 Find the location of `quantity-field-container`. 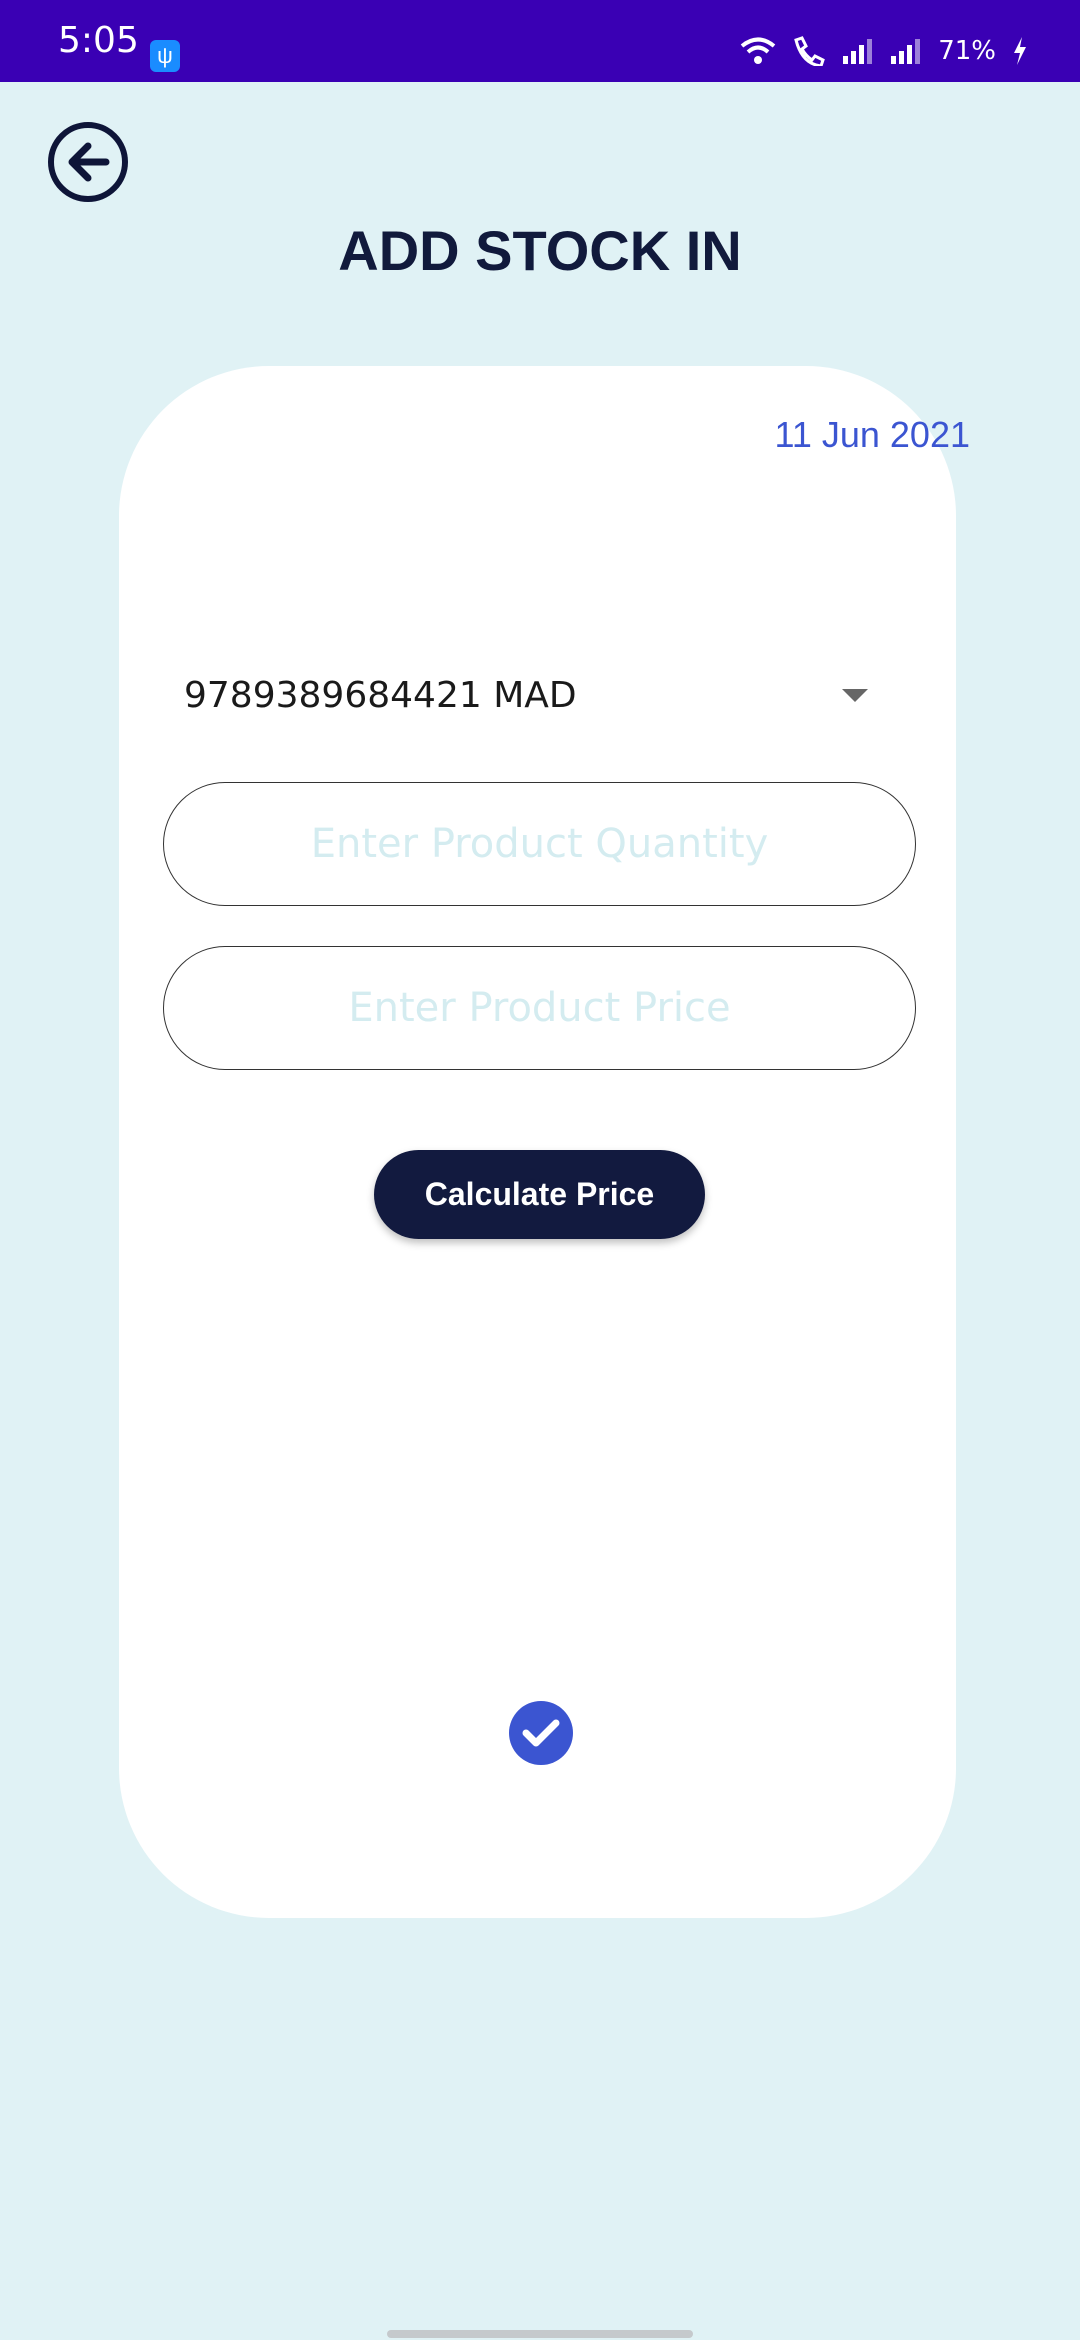

quantity-field-container is located at coordinates (539, 844).